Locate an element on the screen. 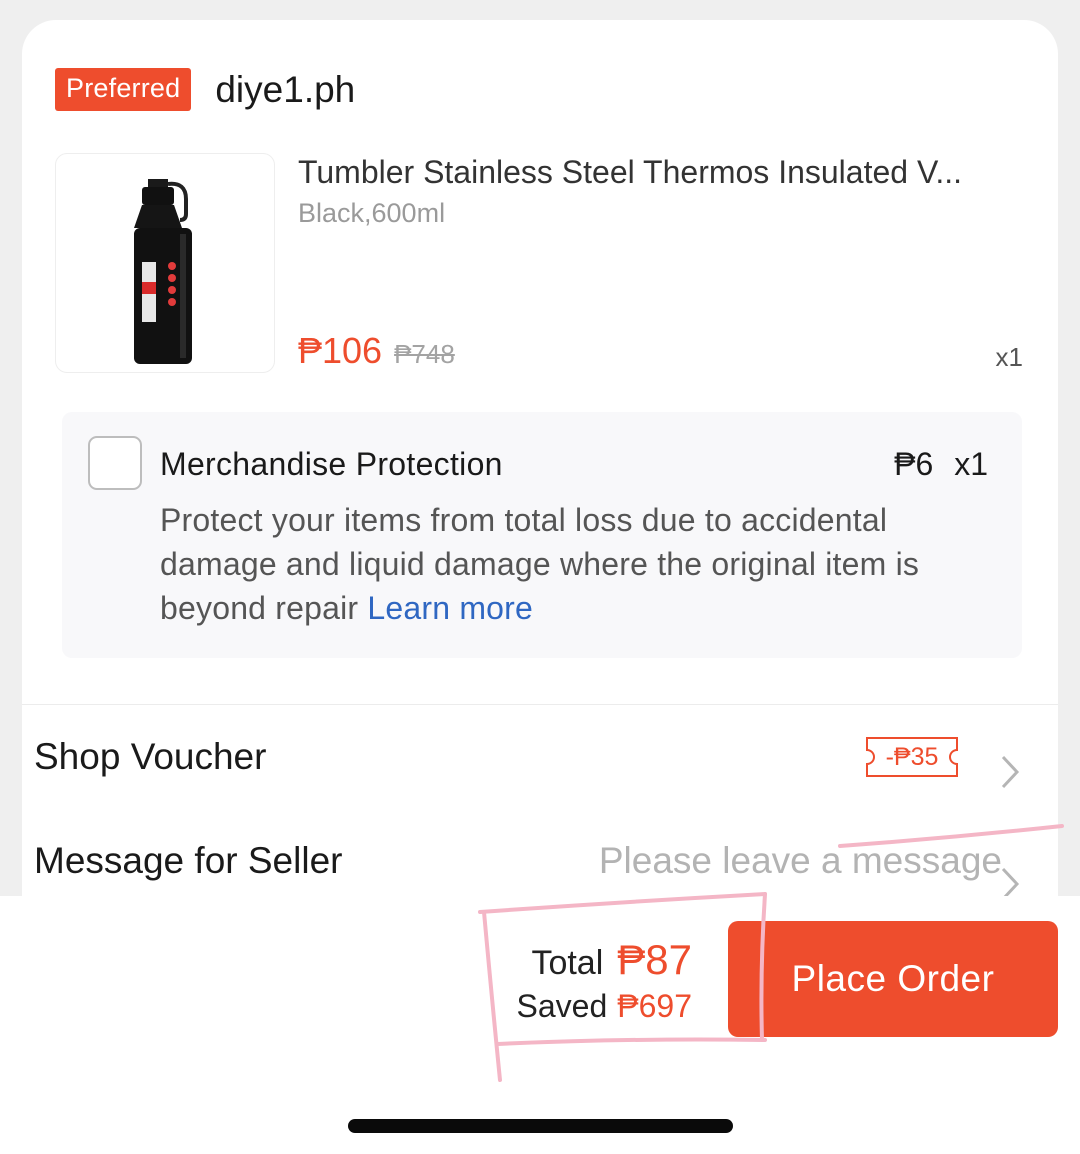 The height and width of the screenshot is (1154, 1080). voucher-value: -₱35 is located at coordinates (912, 757).